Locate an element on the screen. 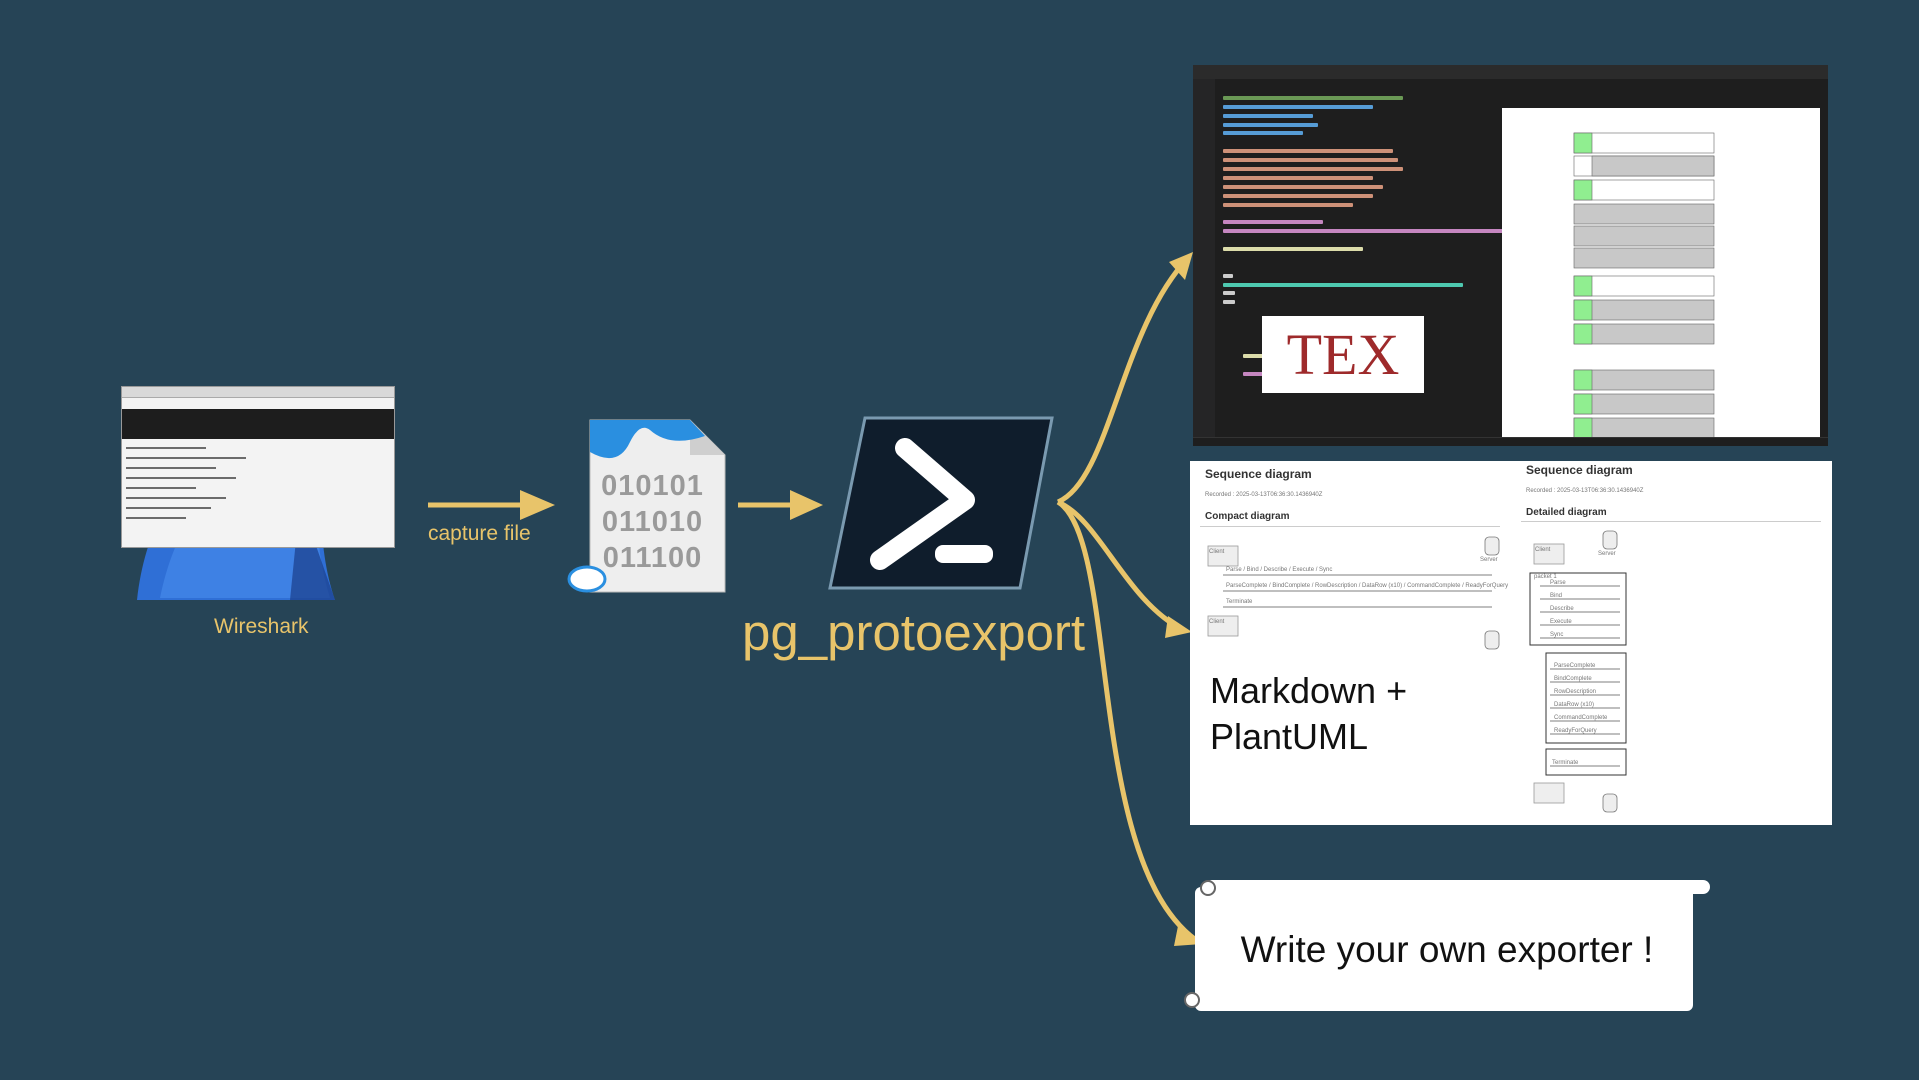 Image resolution: width=1919 pixels, height=1080 pixels. arrow-to-tex is located at coordinates (1123, 380).